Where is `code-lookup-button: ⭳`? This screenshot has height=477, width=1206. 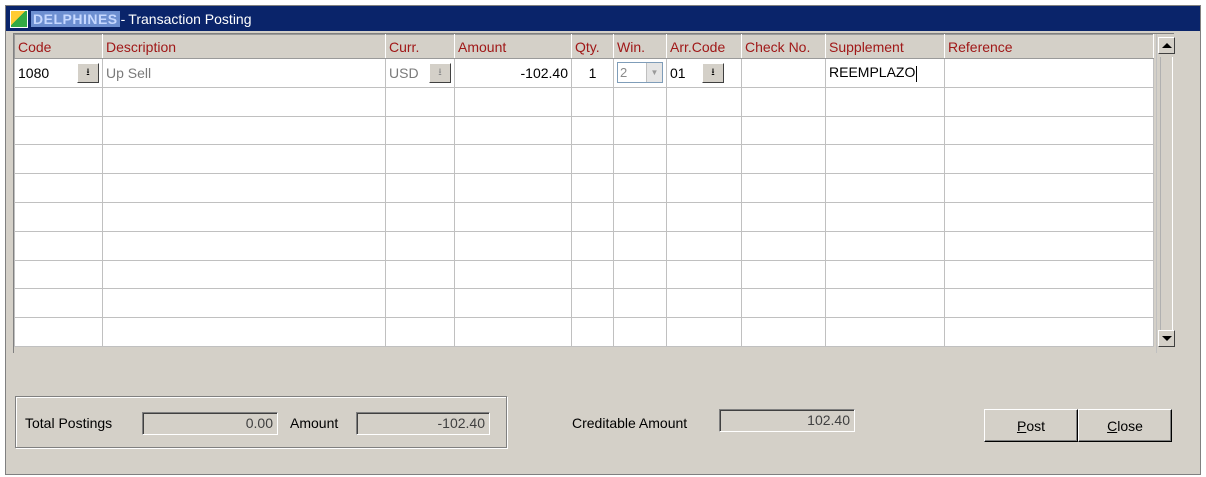
code-lookup-button: ⭳ is located at coordinates (88, 72).